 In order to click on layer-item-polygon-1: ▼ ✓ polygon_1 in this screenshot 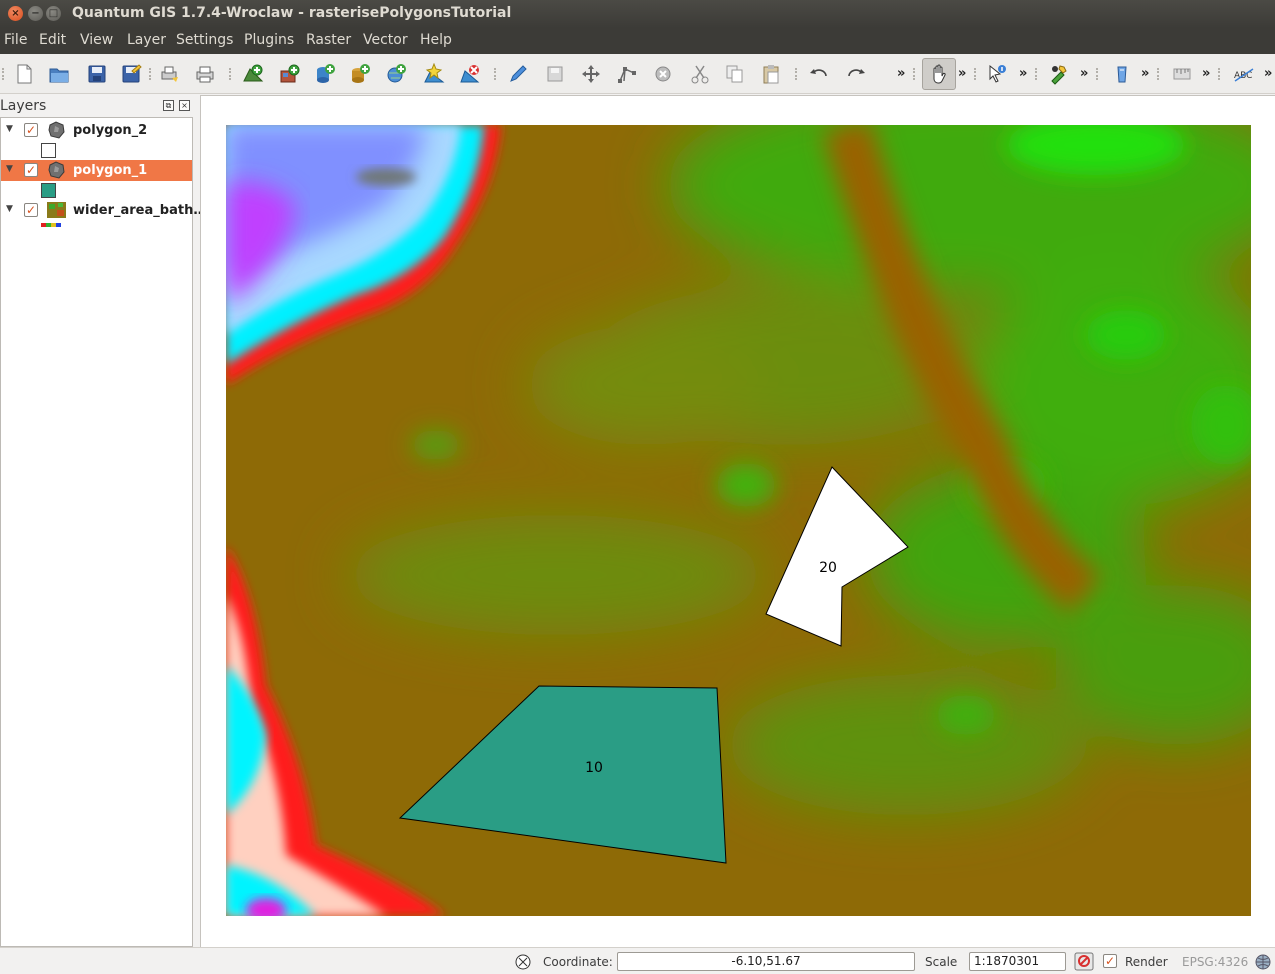, I will do `click(96, 170)`.